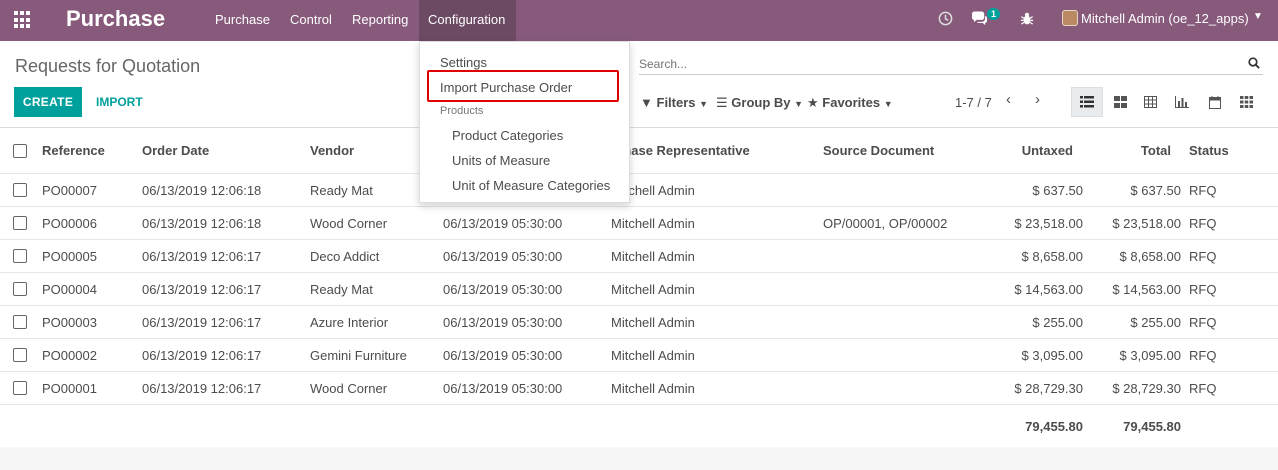 This screenshot has height=470, width=1278. Describe the element at coordinates (1209, 150) in the screenshot. I see `column-header-status: Status` at that location.